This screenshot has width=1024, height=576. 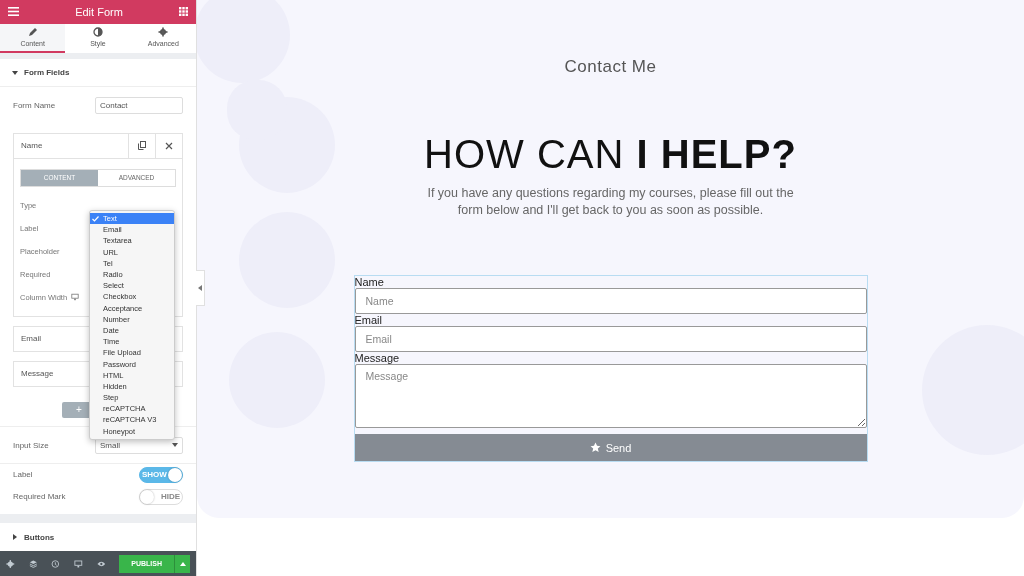 I want to click on input-field: Email, so click(x=610, y=339).